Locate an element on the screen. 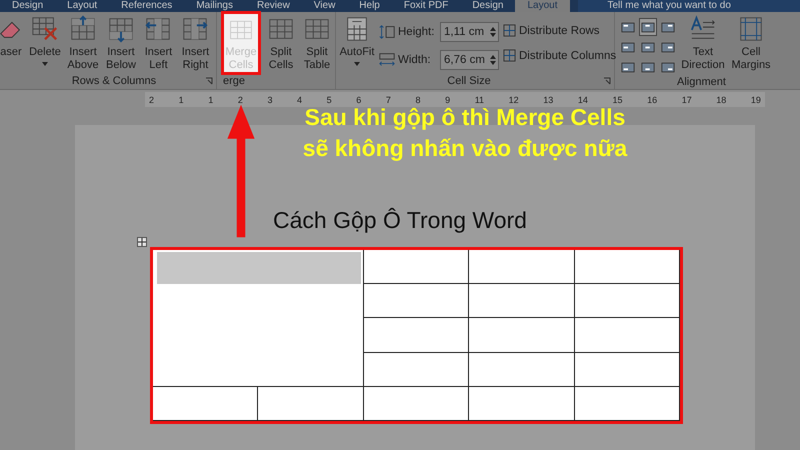  ruler-number: 4 is located at coordinates (299, 99).